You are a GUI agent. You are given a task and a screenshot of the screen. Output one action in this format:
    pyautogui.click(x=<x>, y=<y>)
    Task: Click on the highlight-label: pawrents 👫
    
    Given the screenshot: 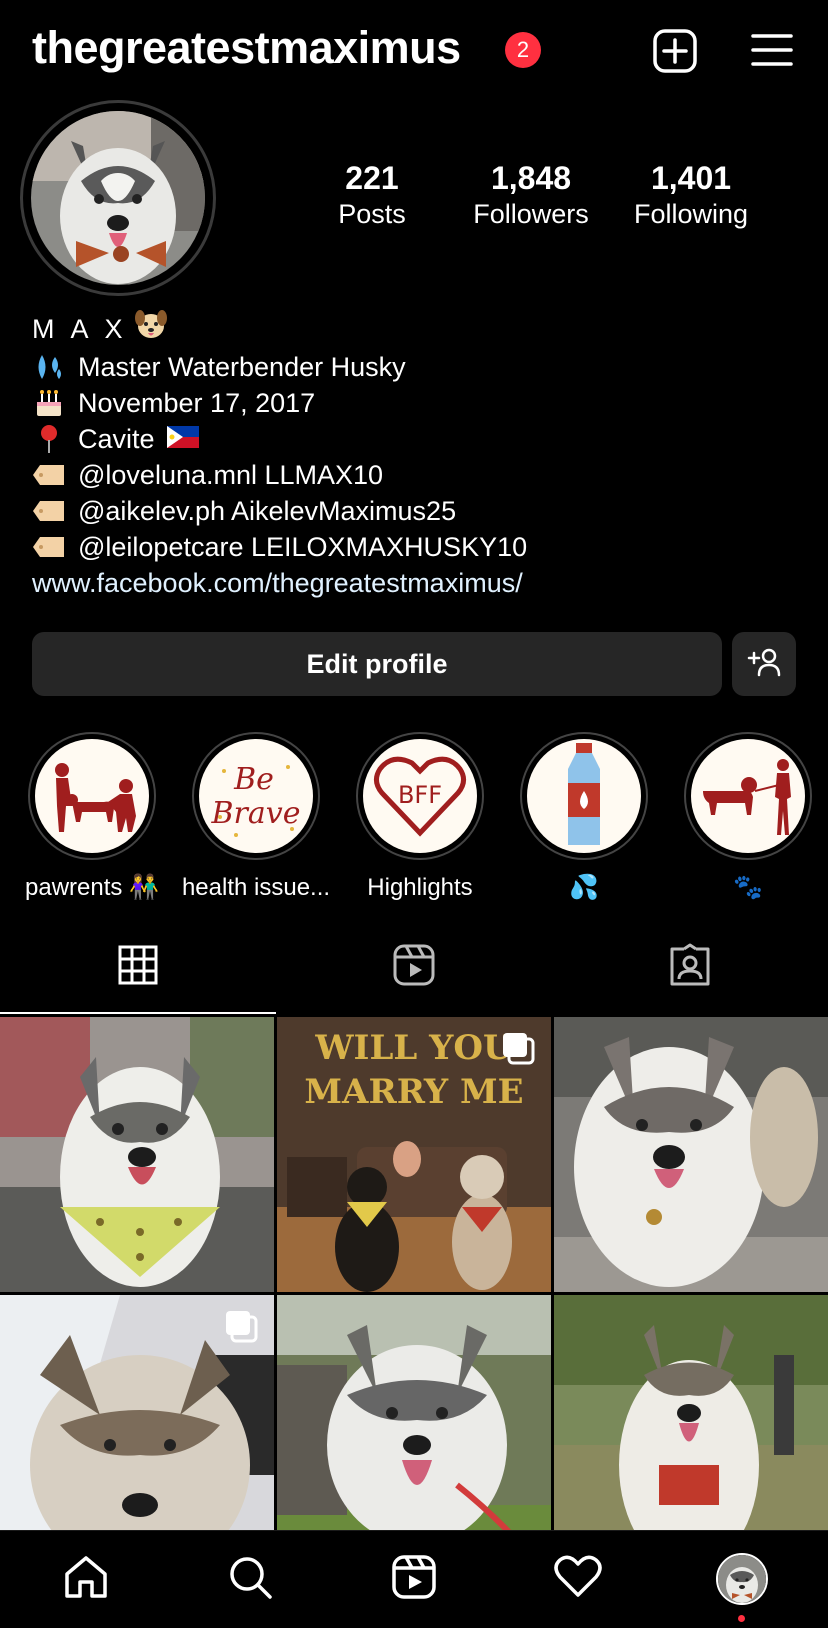 What is the action you would take?
    pyautogui.click(x=92, y=887)
    